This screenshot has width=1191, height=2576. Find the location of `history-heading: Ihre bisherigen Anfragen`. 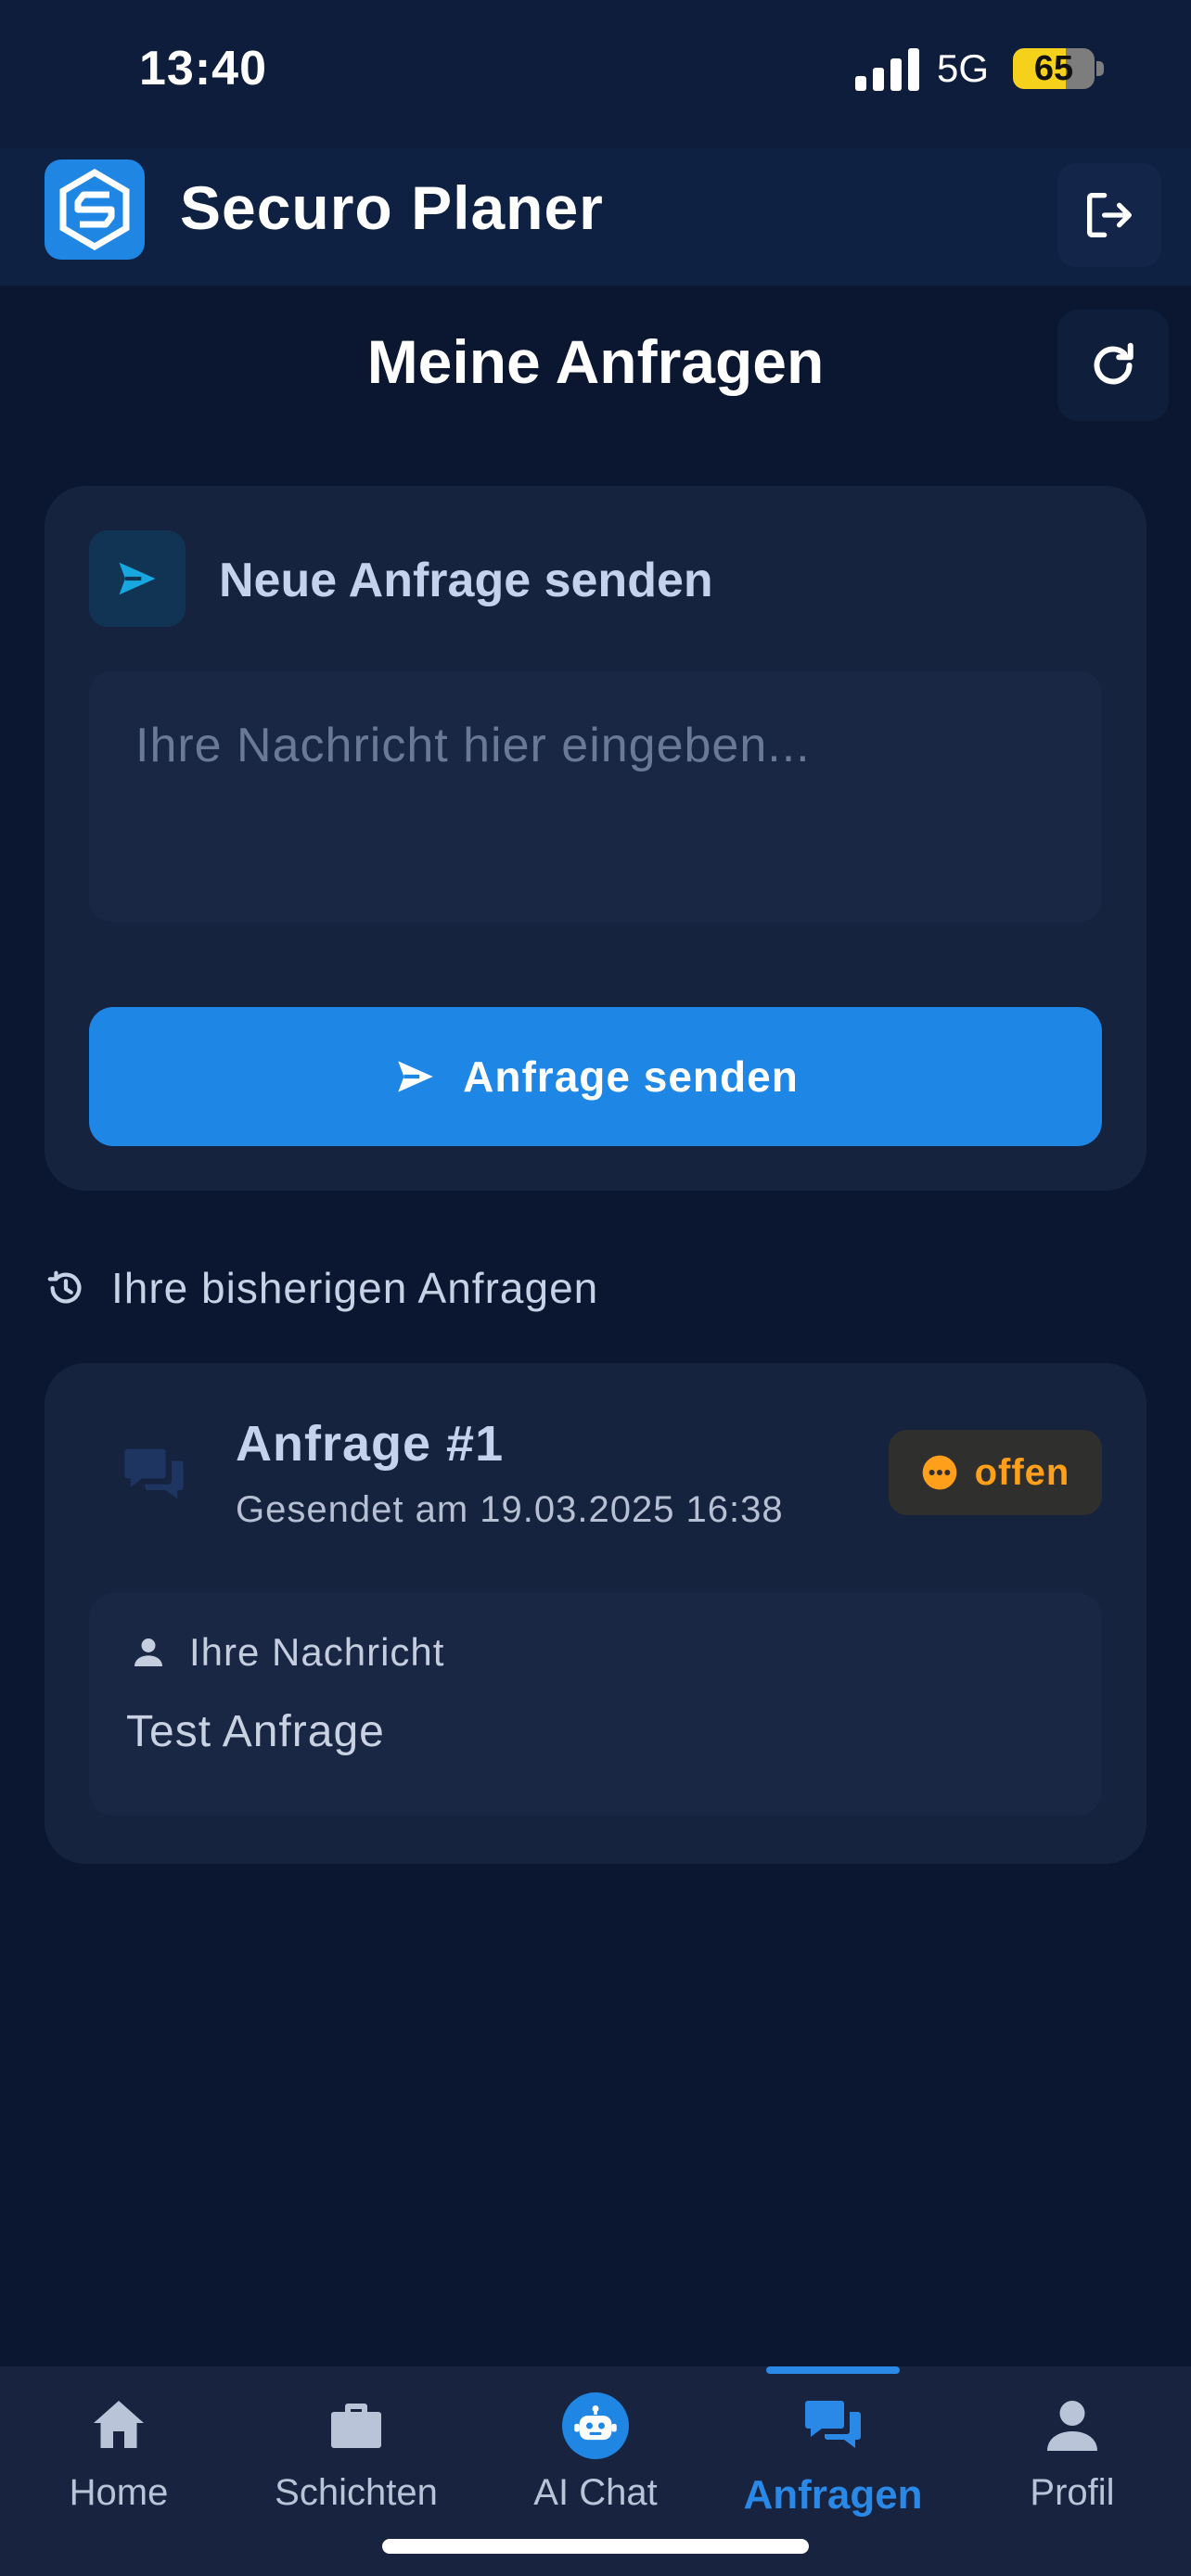

history-heading: Ihre bisherigen Anfragen is located at coordinates (321, 1288).